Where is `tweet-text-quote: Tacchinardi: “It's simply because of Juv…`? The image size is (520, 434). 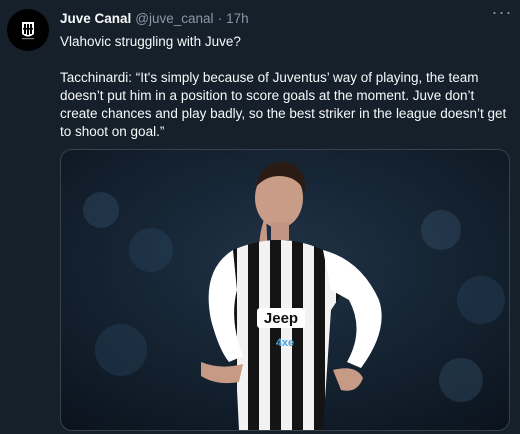 tweet-text-quote: Tacchinardi: “It's simply because of Juv… is located at coordinates (283, 104).